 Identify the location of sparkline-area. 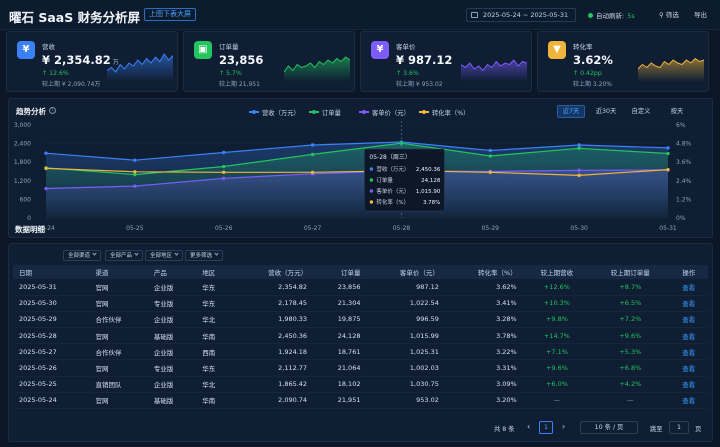
(494, 70).